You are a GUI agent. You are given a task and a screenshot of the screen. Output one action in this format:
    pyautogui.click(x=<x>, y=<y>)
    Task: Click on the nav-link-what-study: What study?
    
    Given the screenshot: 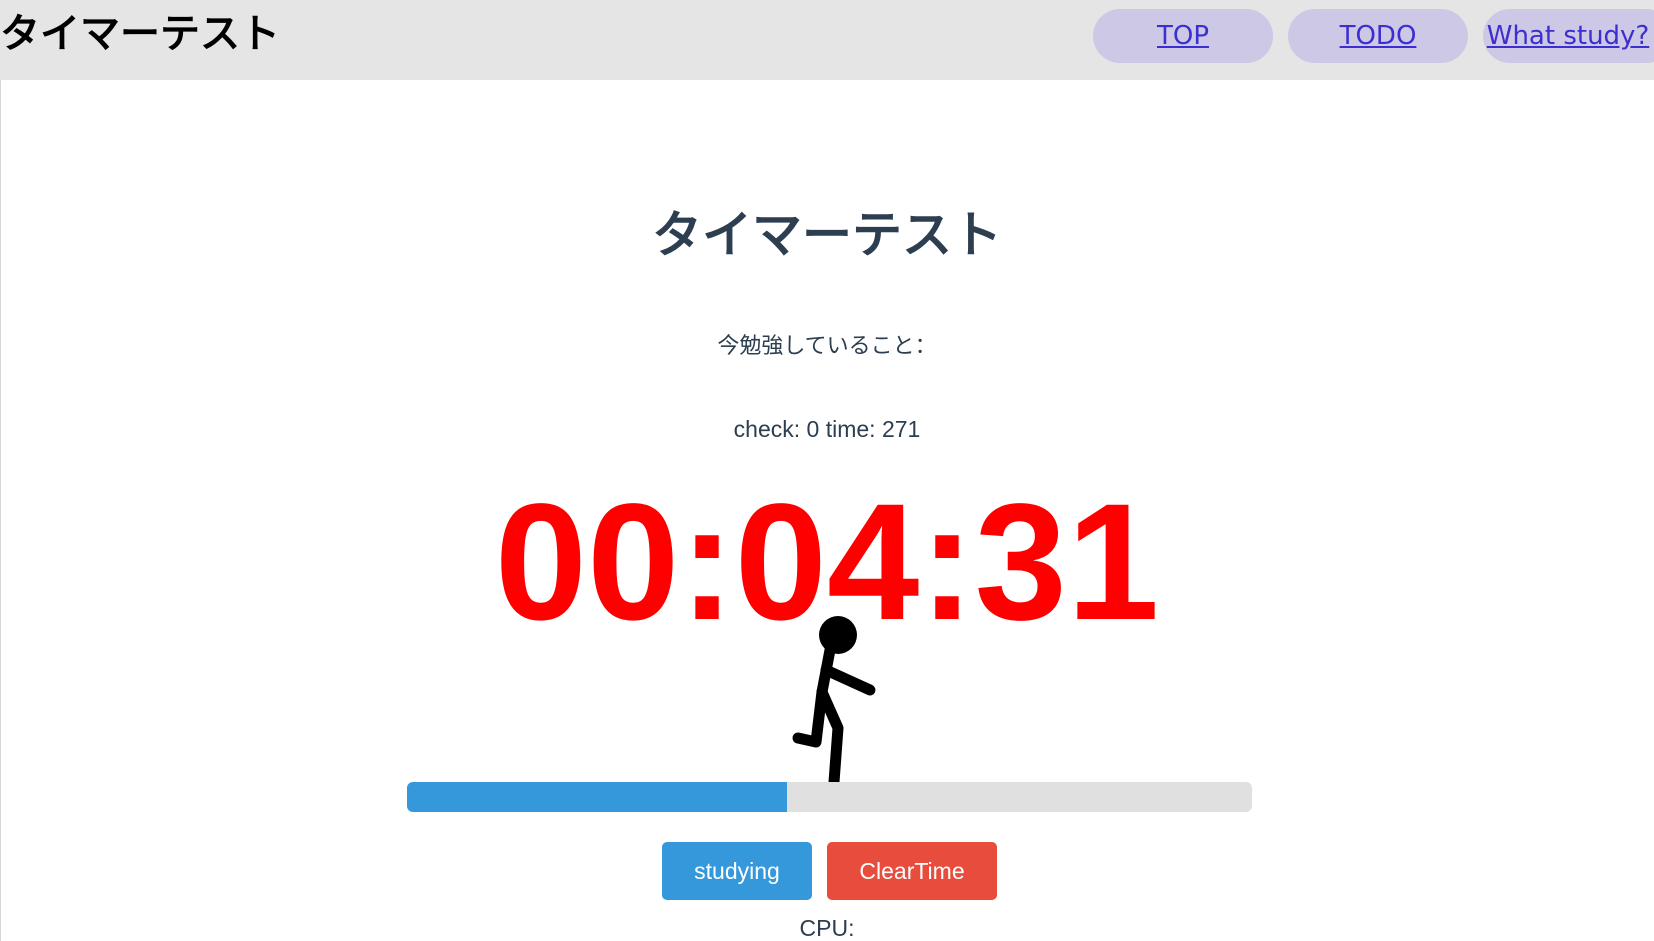 What is the action you would take?
    pyautogui.click(x=1568, y=36)
    